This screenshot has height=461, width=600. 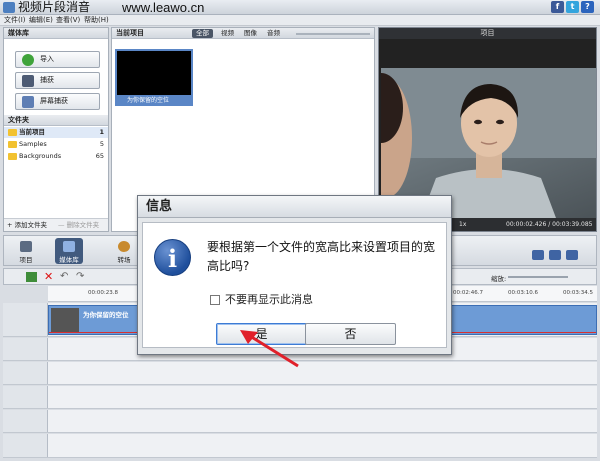 What do you see at coordinates (57, 59) in the screenshot?
I see `import-button: 导入` at bounding box center [57, 59].